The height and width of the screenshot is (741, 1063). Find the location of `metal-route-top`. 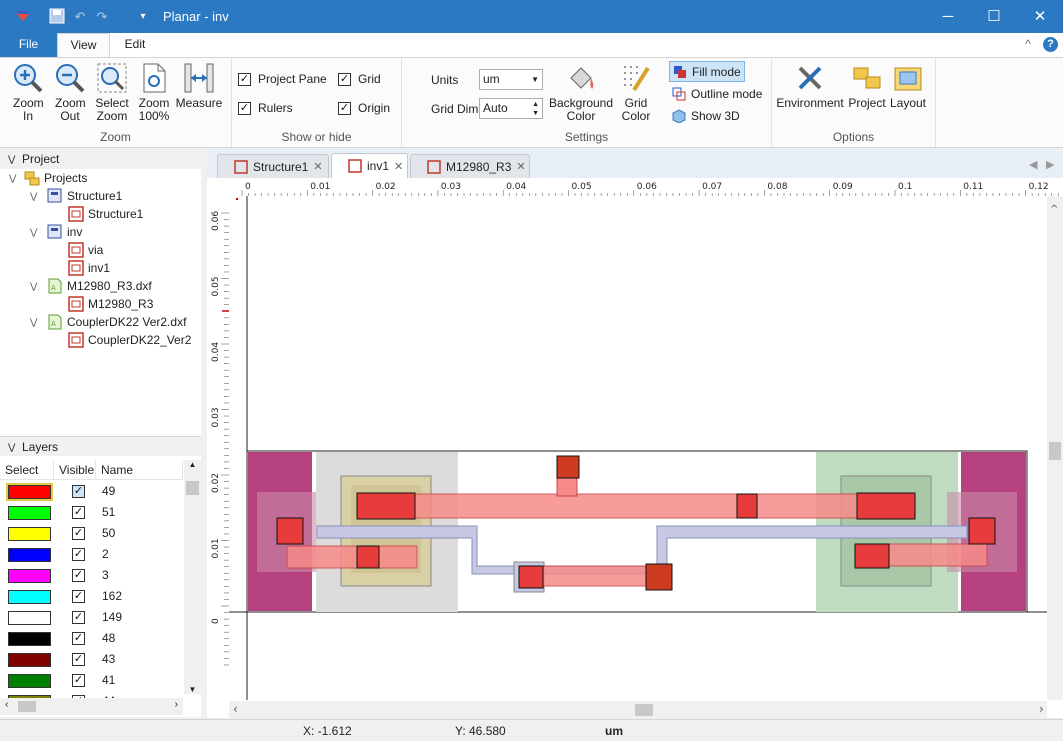

metal-route-top is located at coordinates (627, 506).